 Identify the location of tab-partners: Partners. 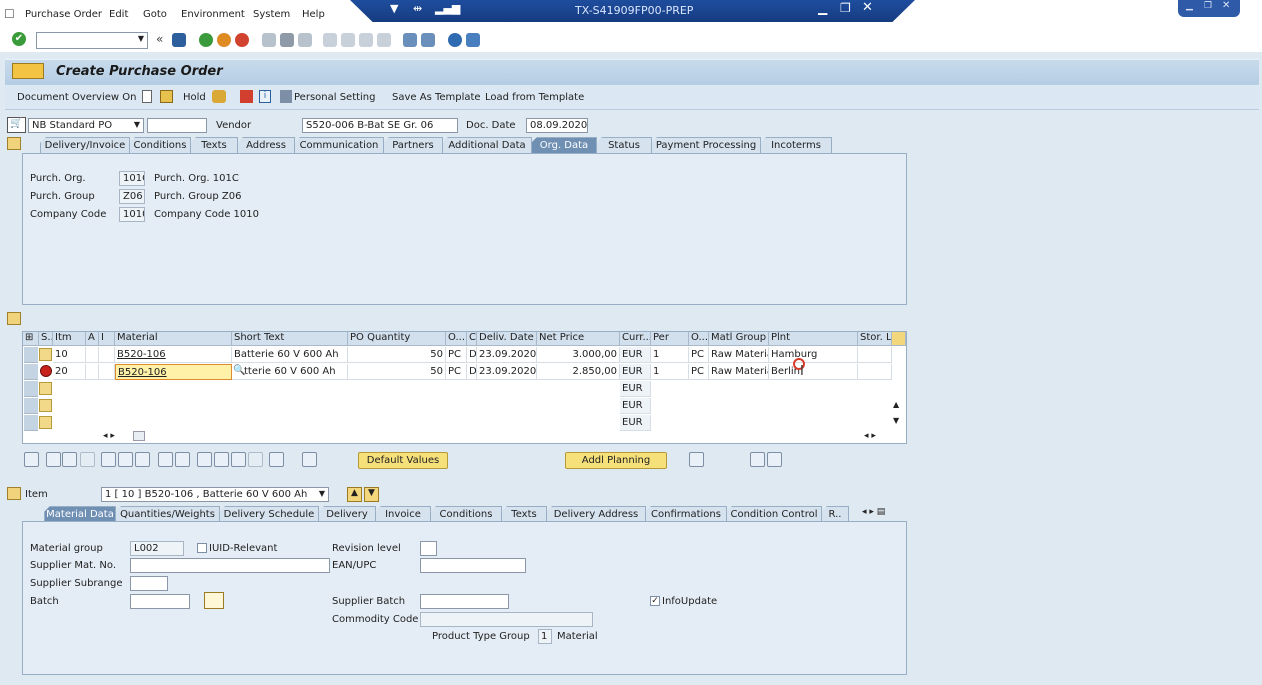
(413, 145).